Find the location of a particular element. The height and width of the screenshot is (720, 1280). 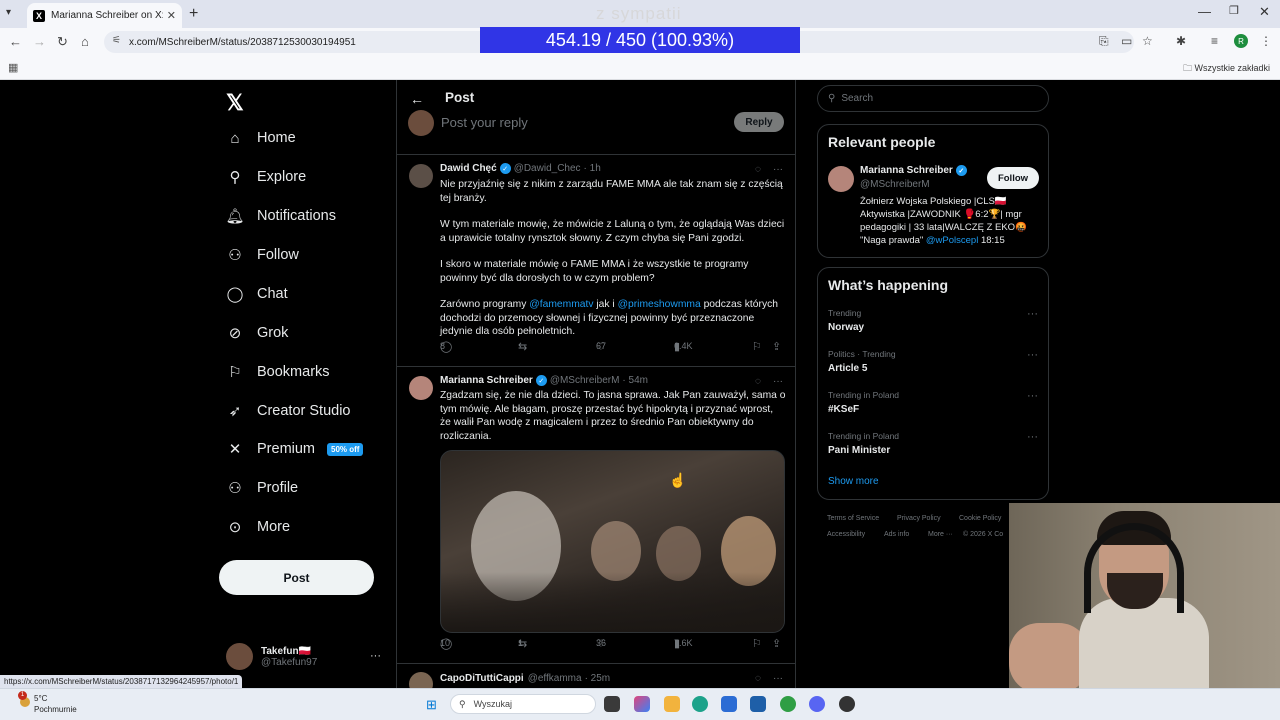

restore-icon: ❐ is located at coordinates (1234, 10).